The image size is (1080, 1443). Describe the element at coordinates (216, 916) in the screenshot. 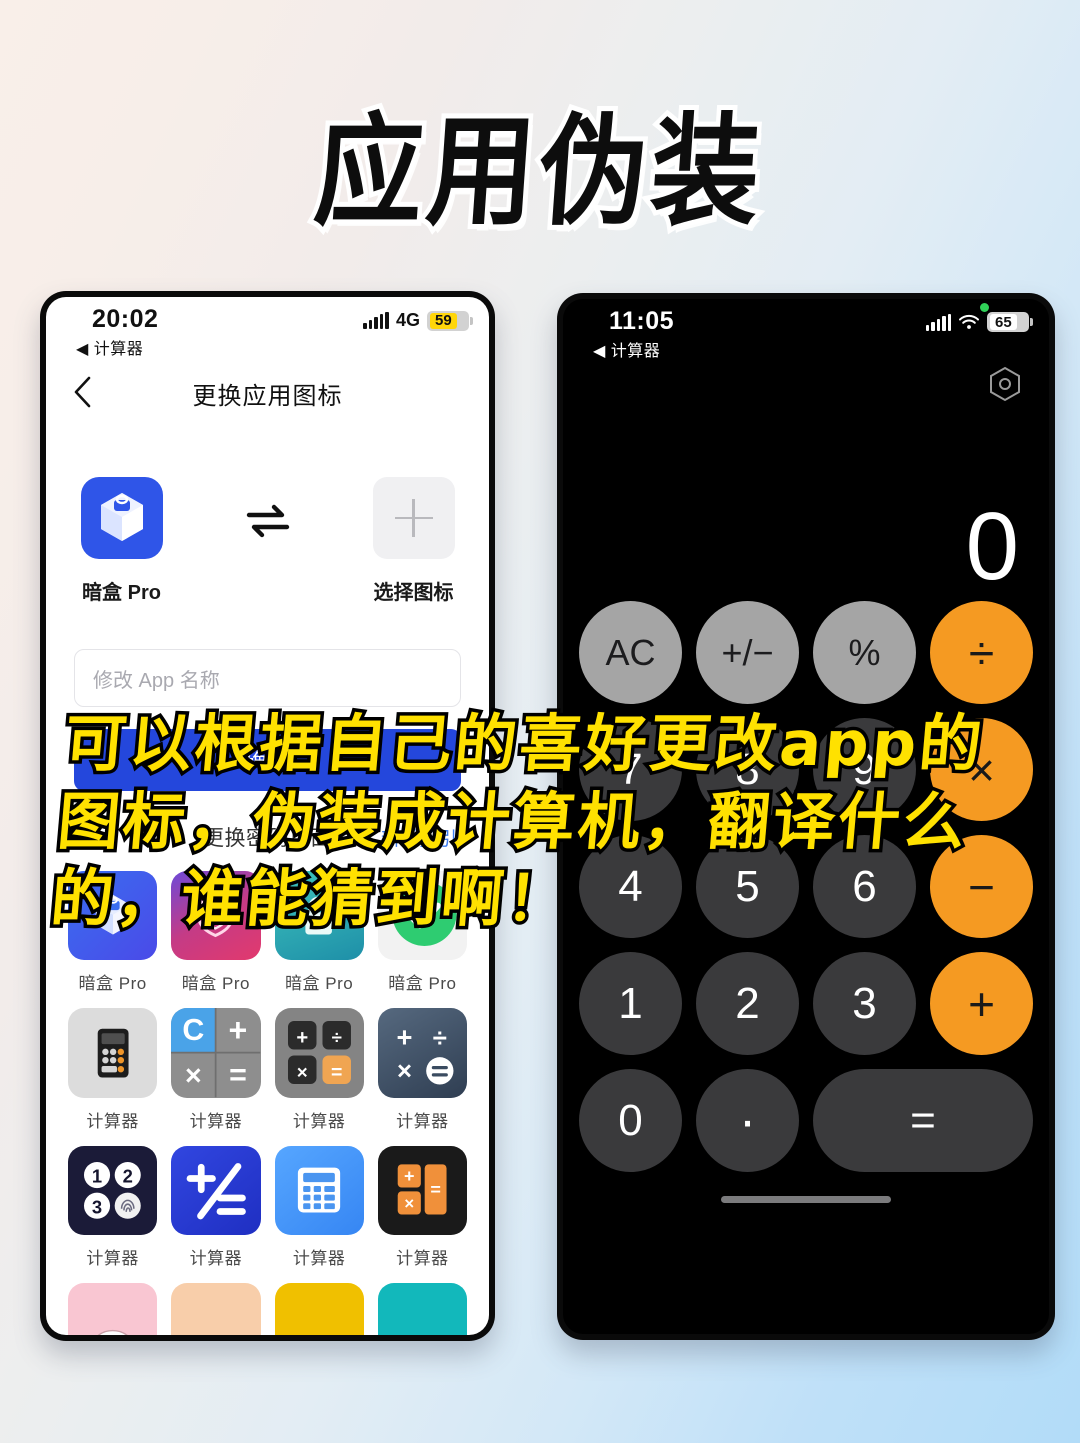

I see `shield-pink-icon` at that location.